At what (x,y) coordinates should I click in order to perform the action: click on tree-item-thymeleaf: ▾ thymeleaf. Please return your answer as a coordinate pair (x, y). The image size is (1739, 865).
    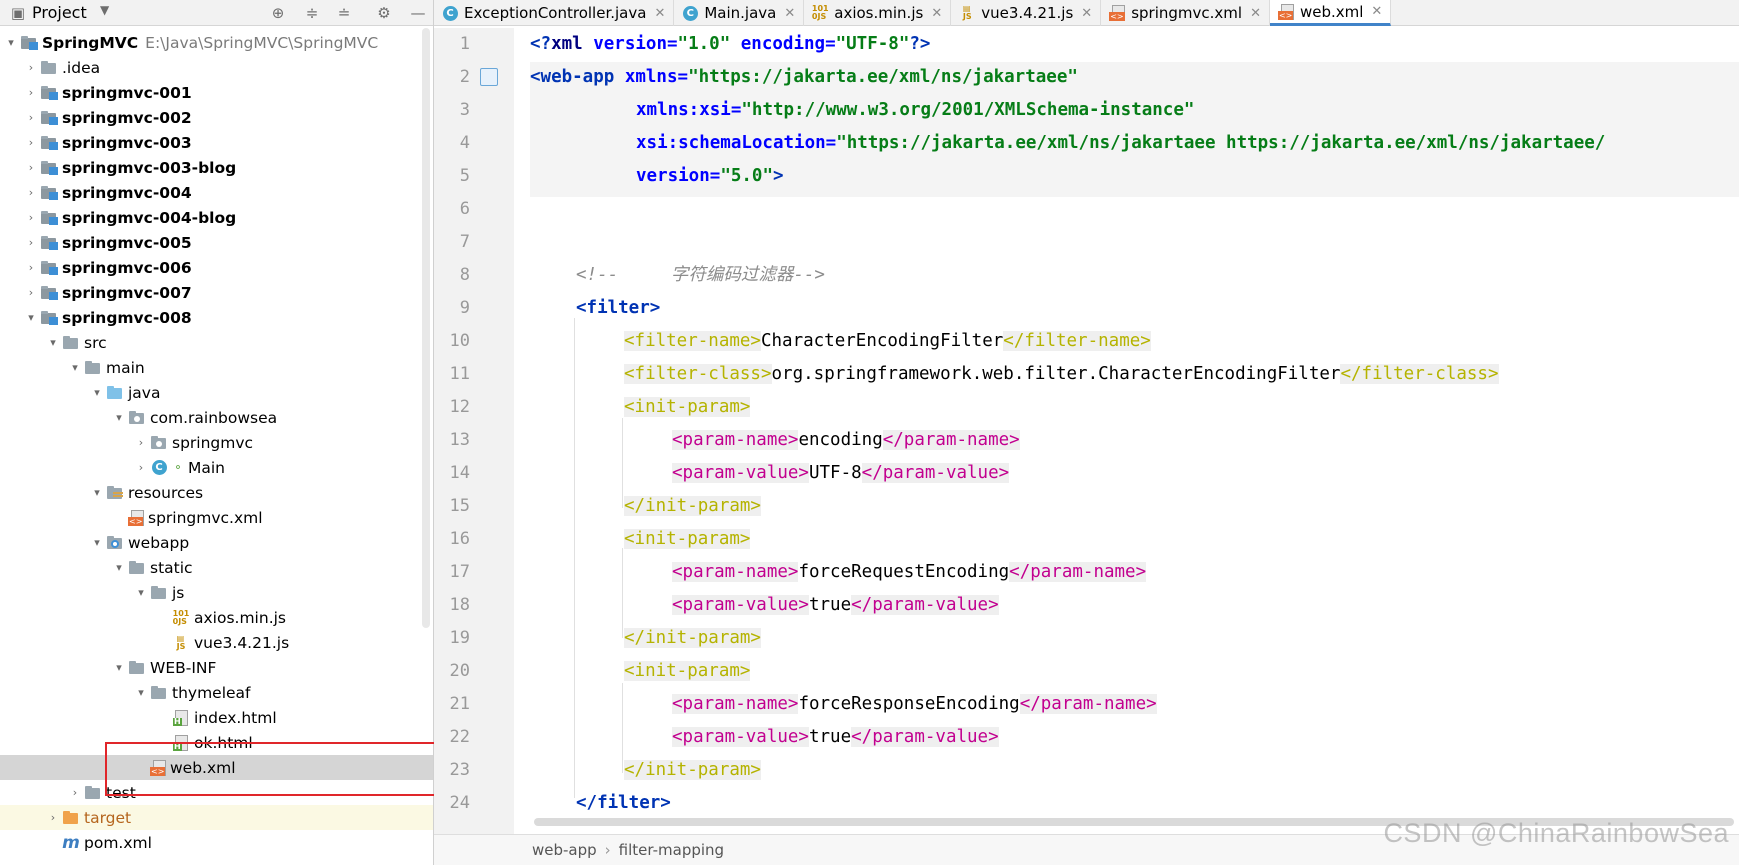
    Looking at the image, I should click on (216, 692).